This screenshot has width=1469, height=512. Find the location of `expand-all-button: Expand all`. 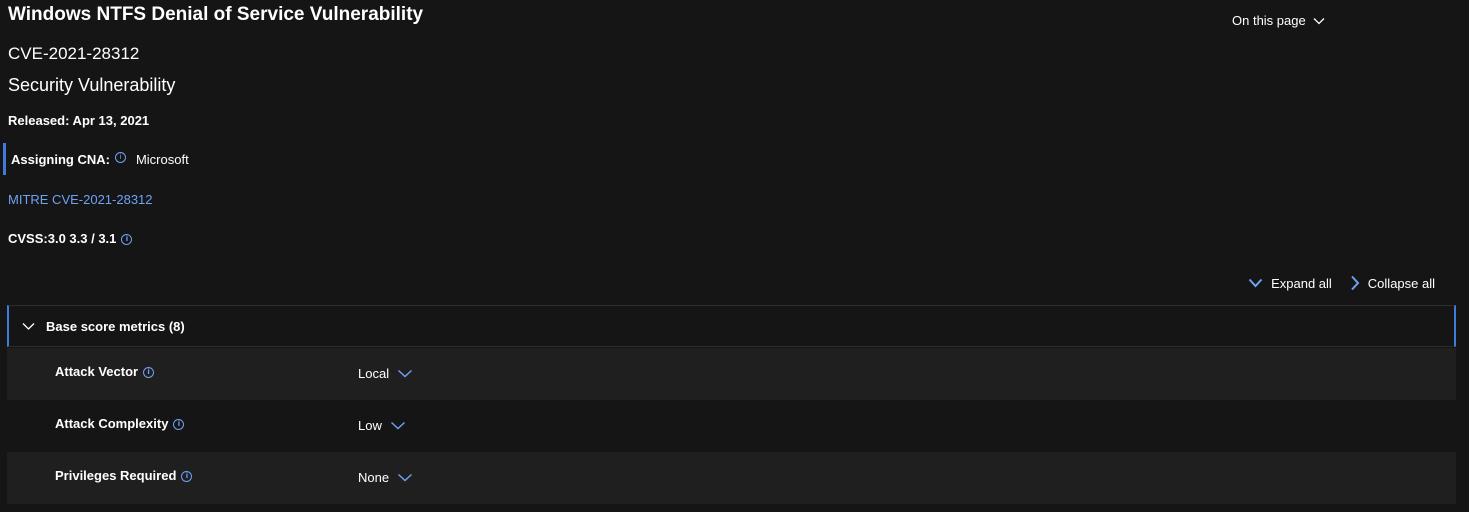

expand-all-button: Expand all is located at coordinates (1290, 283).